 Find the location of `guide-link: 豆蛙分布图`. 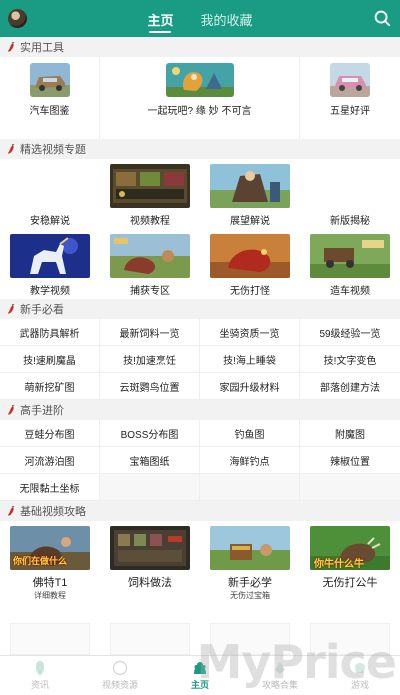

guide-link: 豆蛙分布图 is located at coordinates (50, 433).